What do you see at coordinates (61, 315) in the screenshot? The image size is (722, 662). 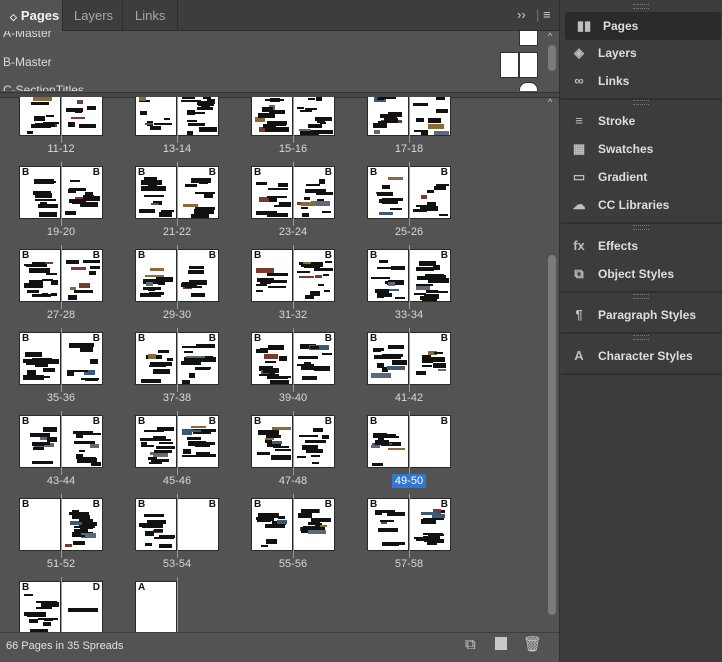 I see `spread-label: 27-28` at bounding box center [61, 315].